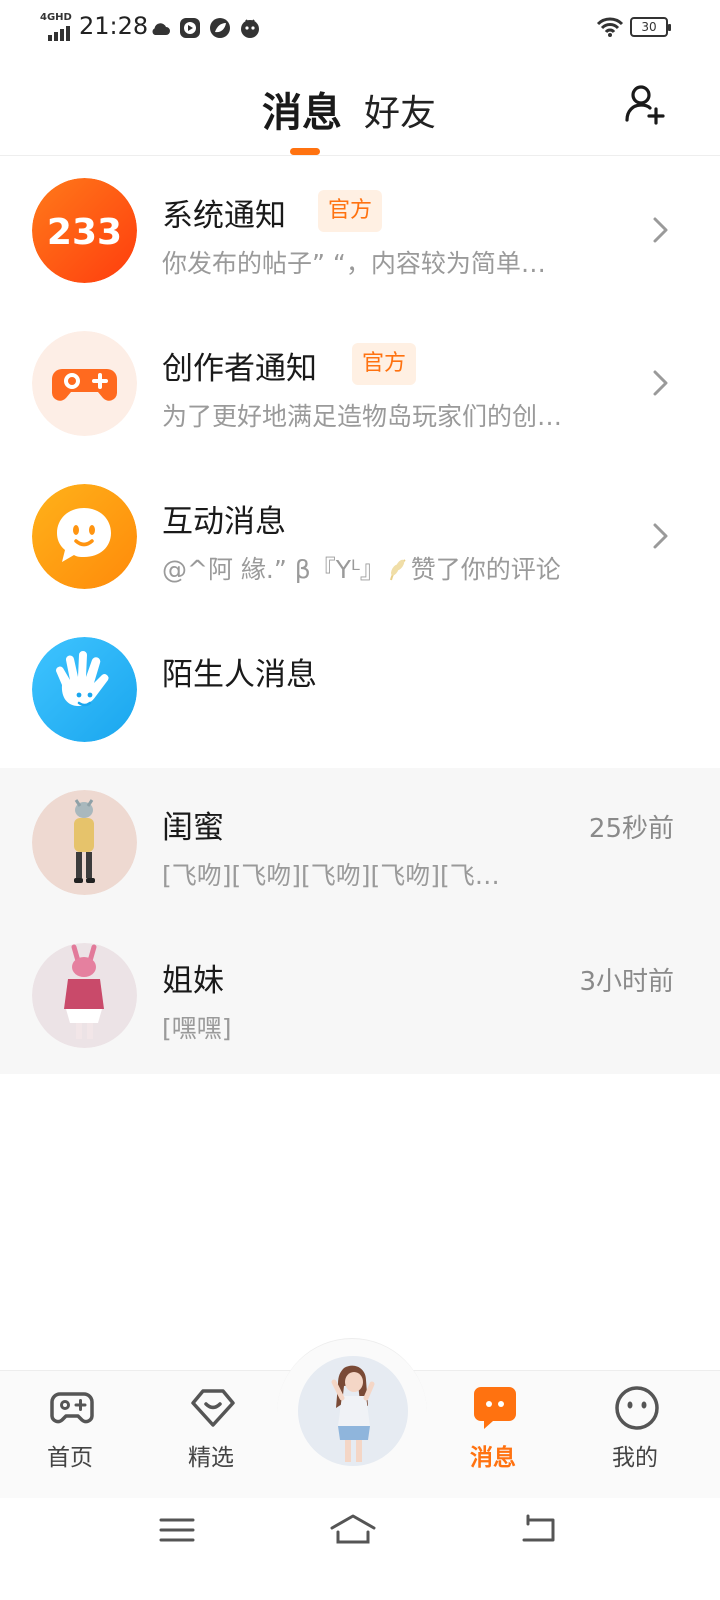 The height and width of the screenshot is (1600, 720). I want to click on item-title: 互动消息, so click(224, 522).